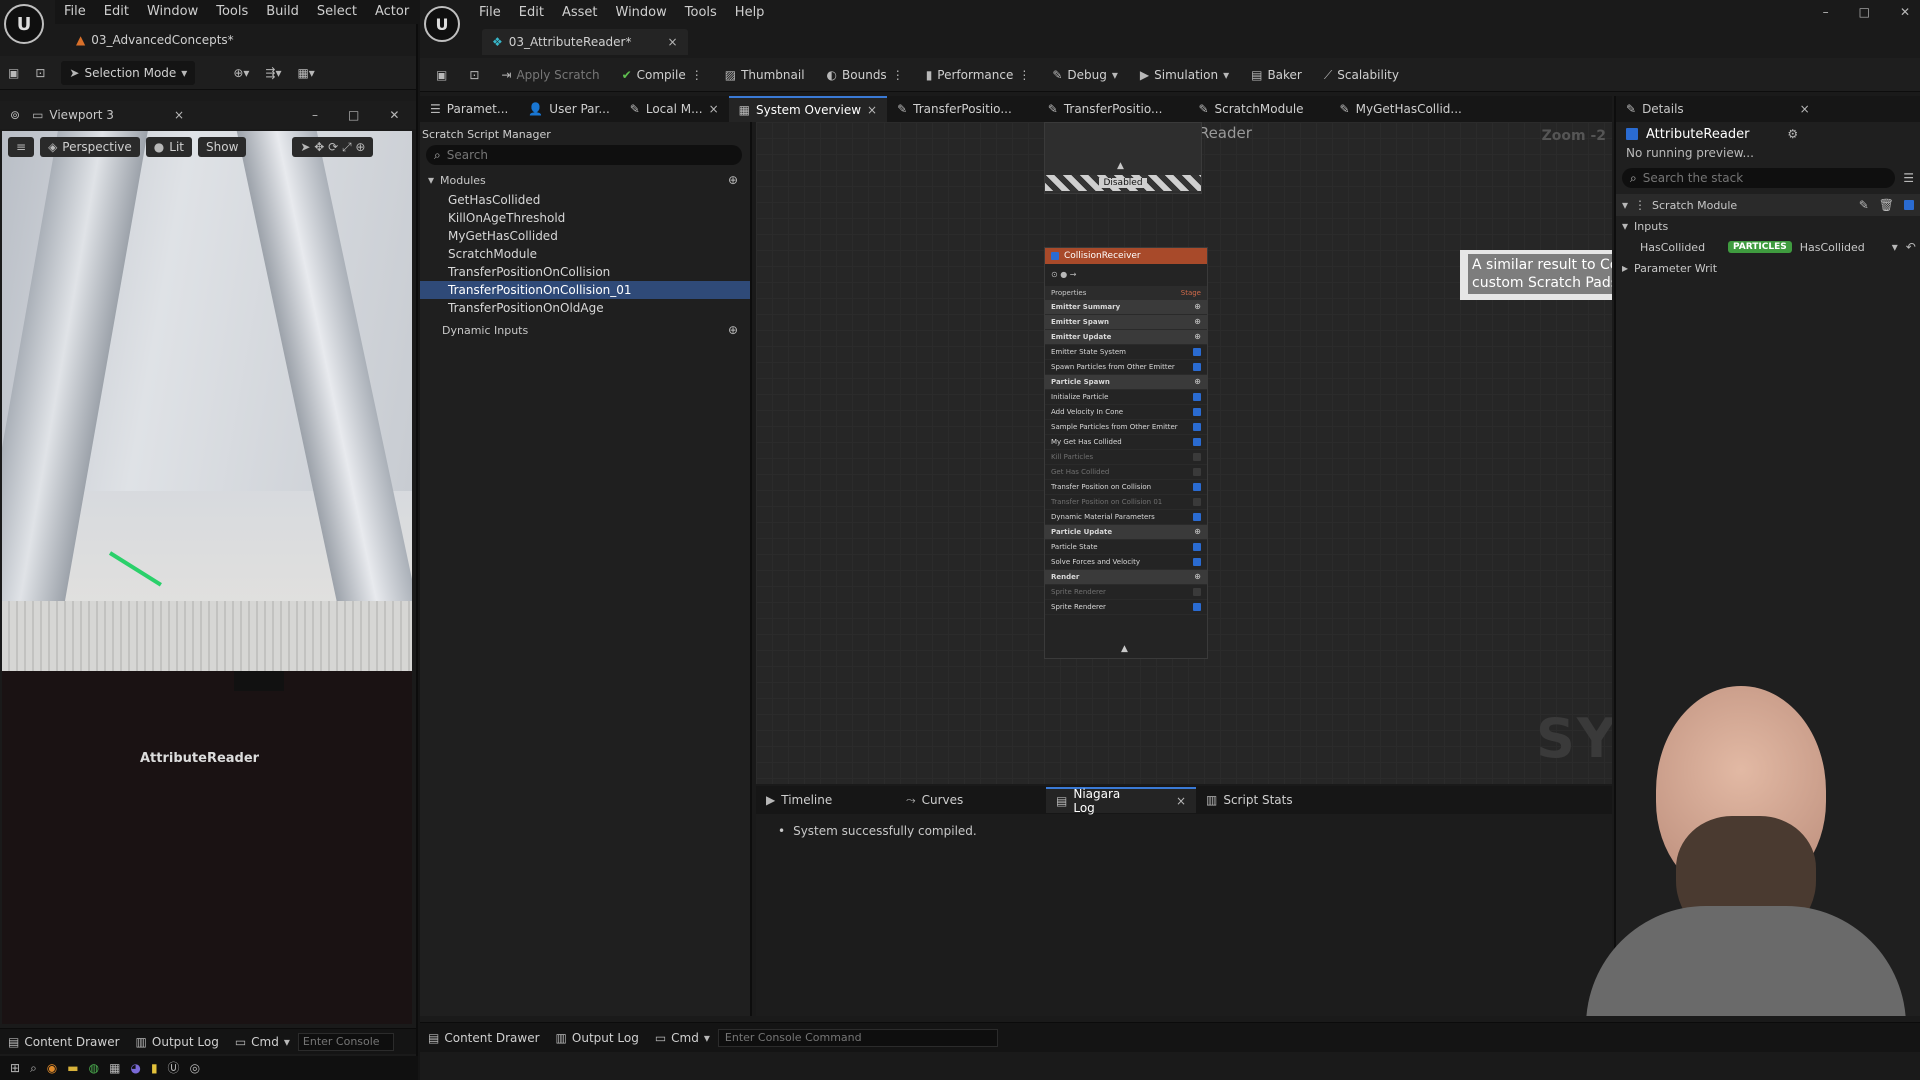 Image resolution: width=1920 pixels, height=1080 pixels. What do you see at coordinates (21, 147) in the screenshot?
I see `viewport-menu-button: ≡` at bounding box center [21, 147].